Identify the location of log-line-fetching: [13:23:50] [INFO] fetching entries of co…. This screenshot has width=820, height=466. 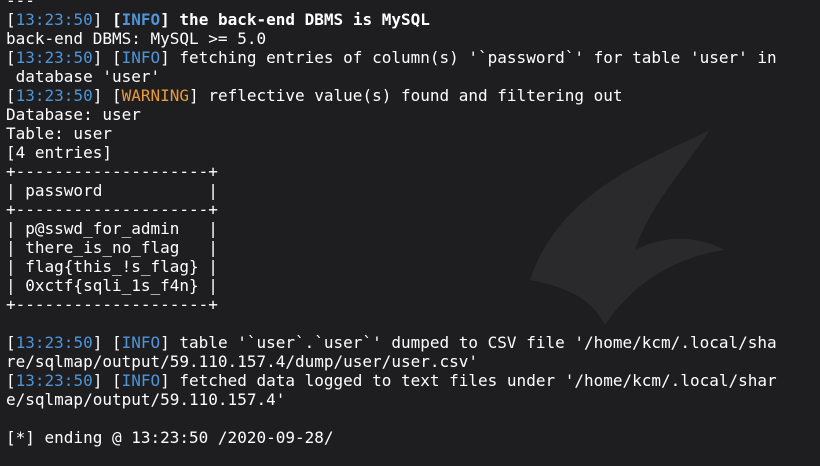
(391, 57).